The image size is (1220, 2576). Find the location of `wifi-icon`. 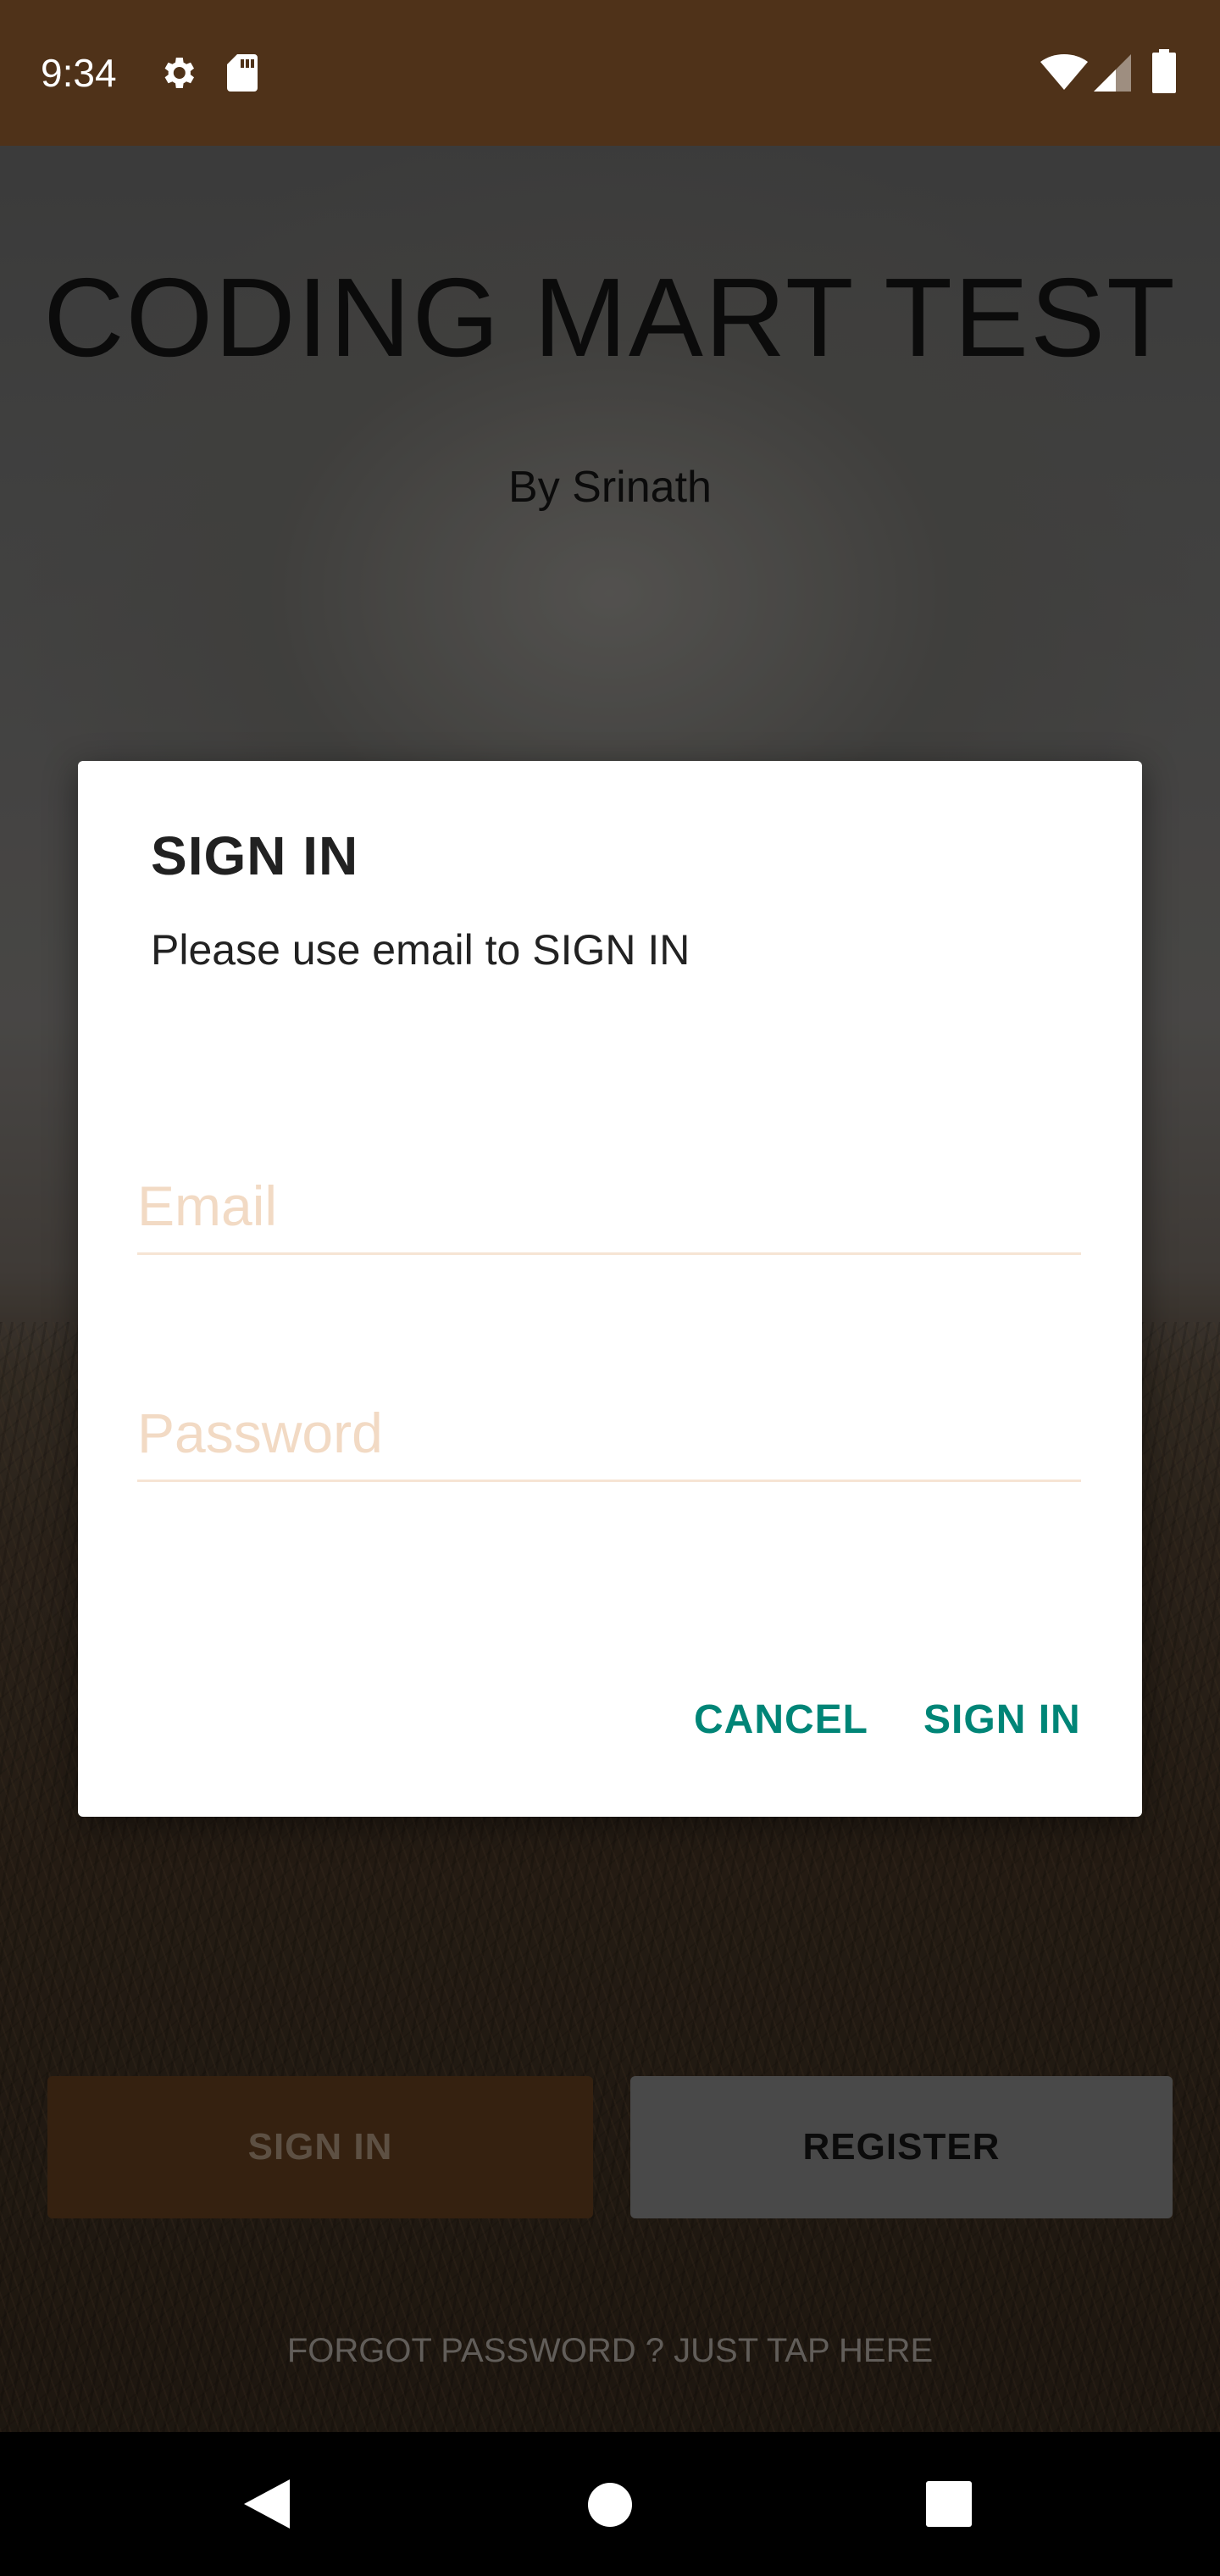

wifi-icon is located at coordinates (1064, 72).